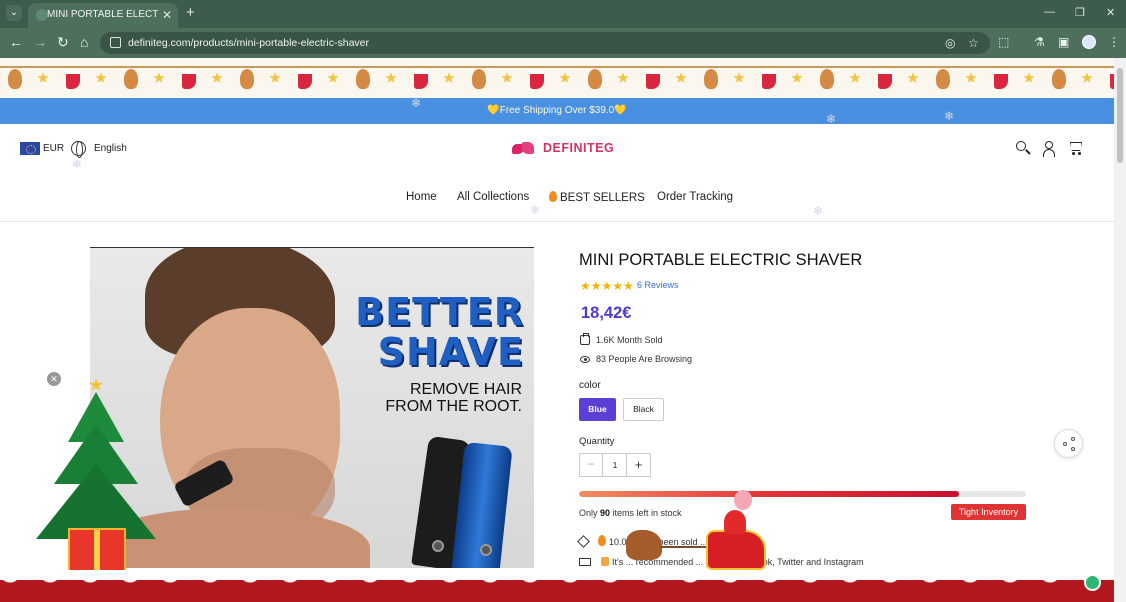 The image size is (1126, 602). I want to click on quantity-stepper: − 1 +, so click(615, 465).